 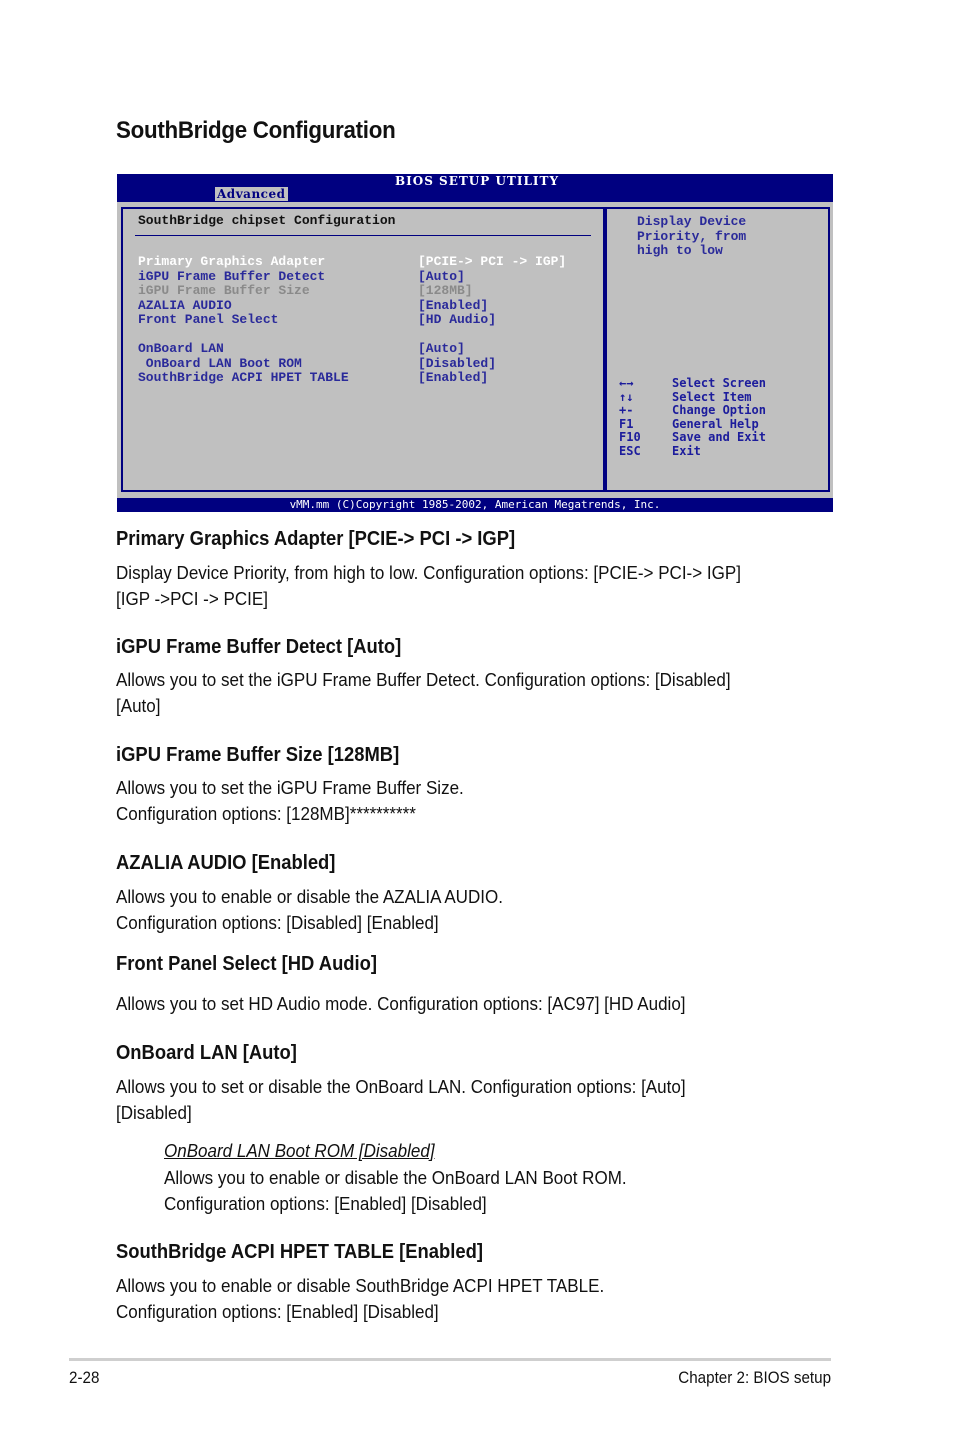 I want to click on option-value: [128MB], so click(x=445, y=290).